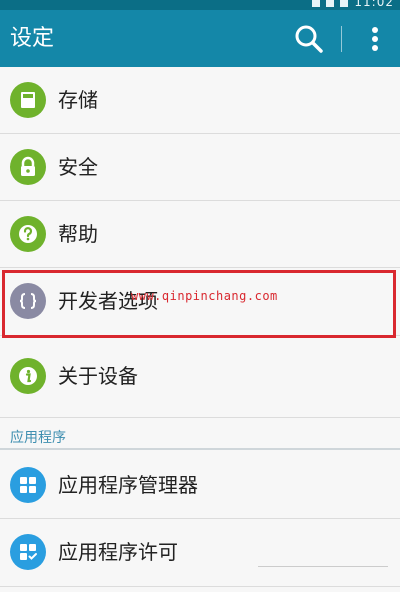 The height and width of the screenshot is (592, 400). Describe the element at coordinates (28, 376) in the screenshot. I see `info-icon` at that location.